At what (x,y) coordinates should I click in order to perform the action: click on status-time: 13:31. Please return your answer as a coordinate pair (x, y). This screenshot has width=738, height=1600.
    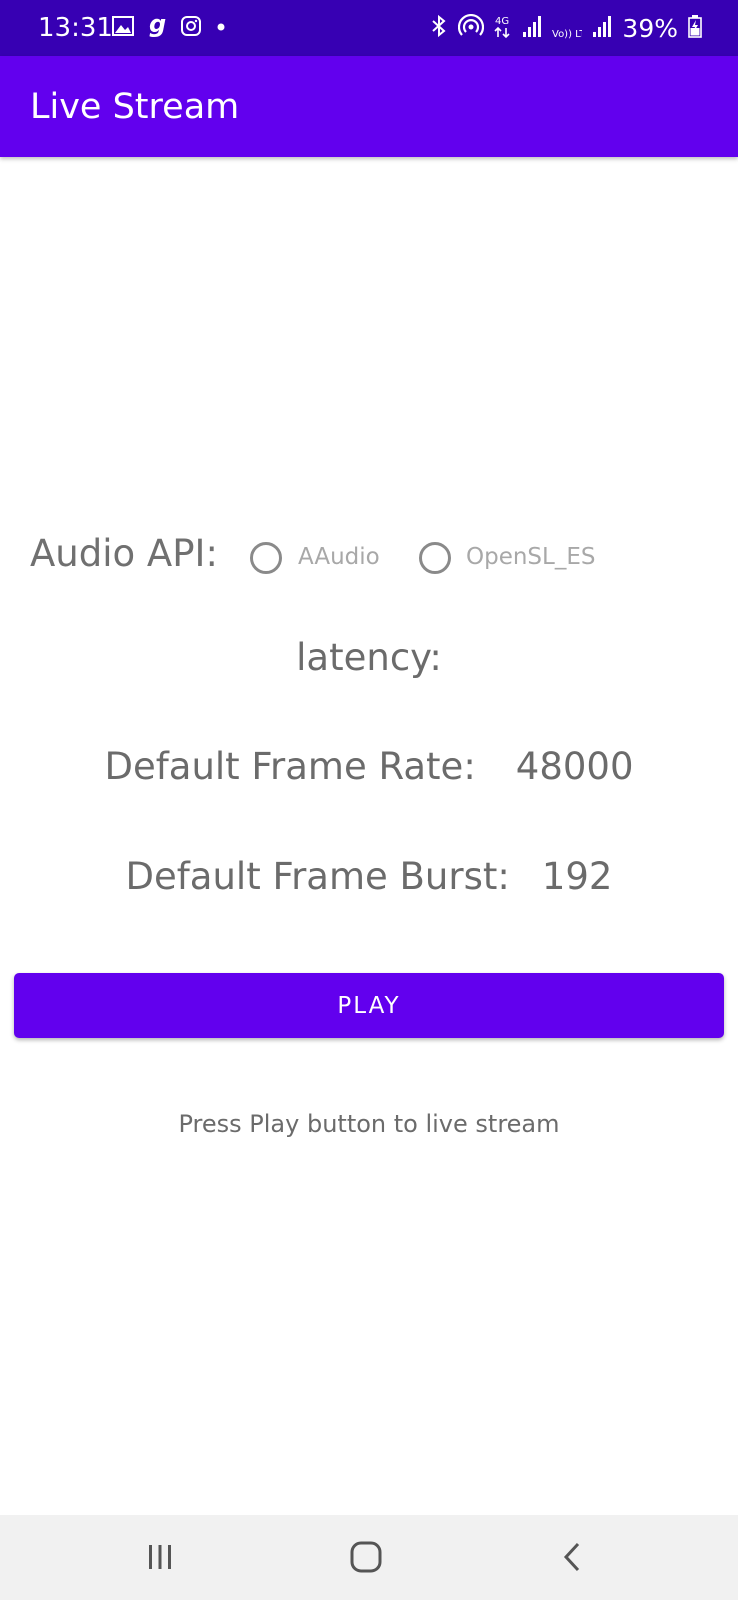
    Looking at the image, I should click on (75, 28).